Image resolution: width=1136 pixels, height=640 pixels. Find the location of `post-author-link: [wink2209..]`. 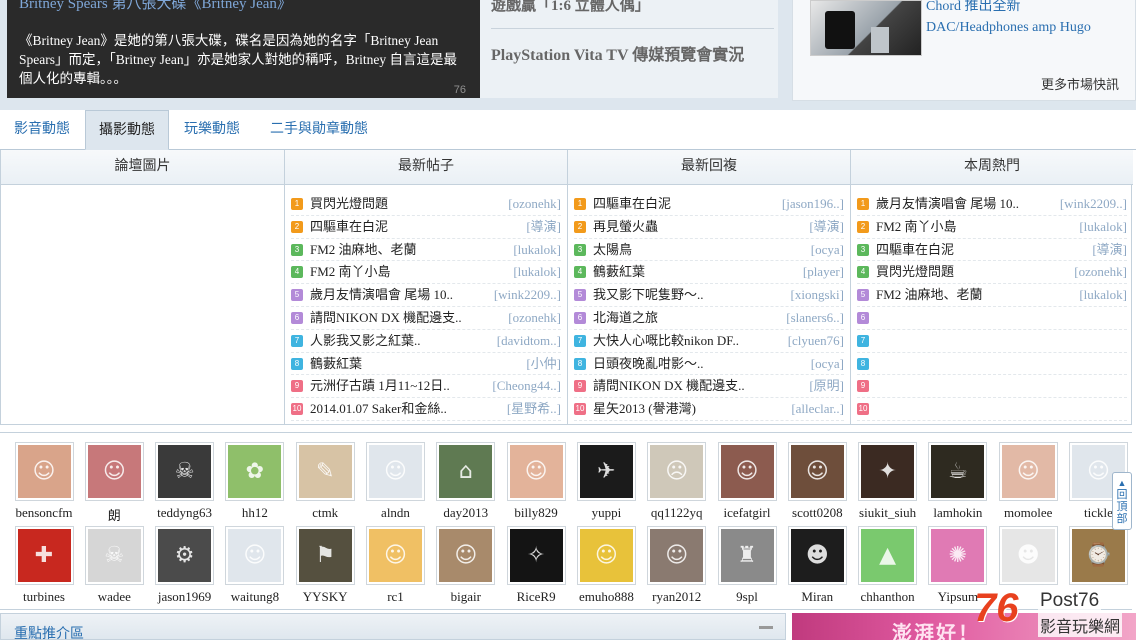

post-author-link: [wink2209..] is located at coordinates (527, 295).